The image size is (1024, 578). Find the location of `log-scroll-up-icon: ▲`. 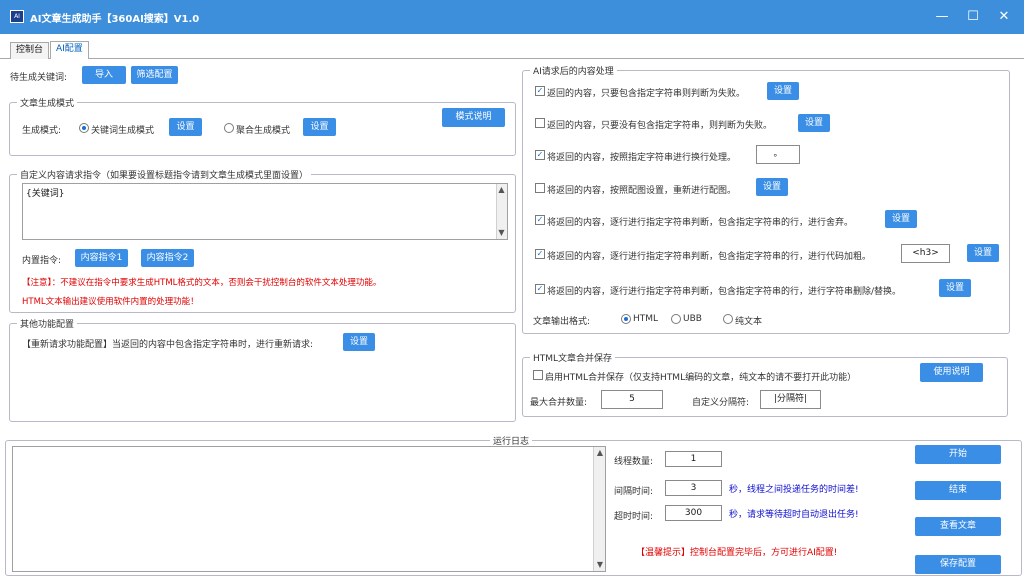

log-scroll-up-icon: ▲ is located at coordinates (600, 453).